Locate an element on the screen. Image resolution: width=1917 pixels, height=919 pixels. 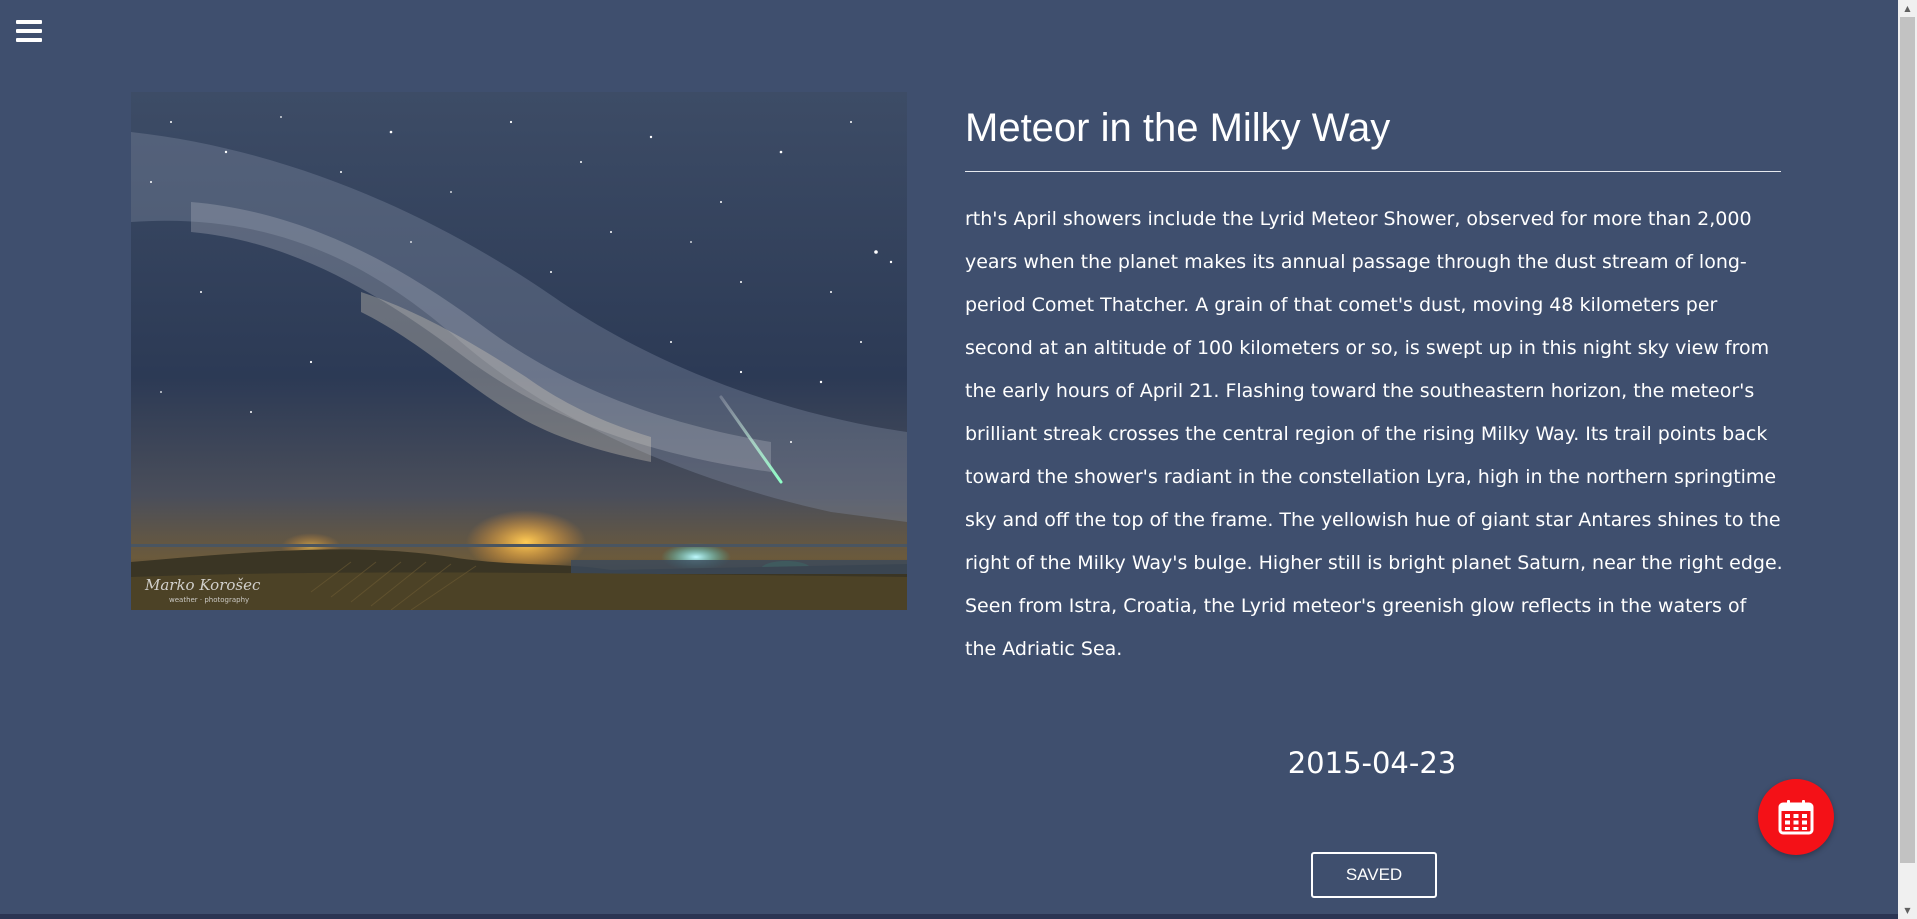
saved-button: SAVED is located at coordinates (1374, 875).